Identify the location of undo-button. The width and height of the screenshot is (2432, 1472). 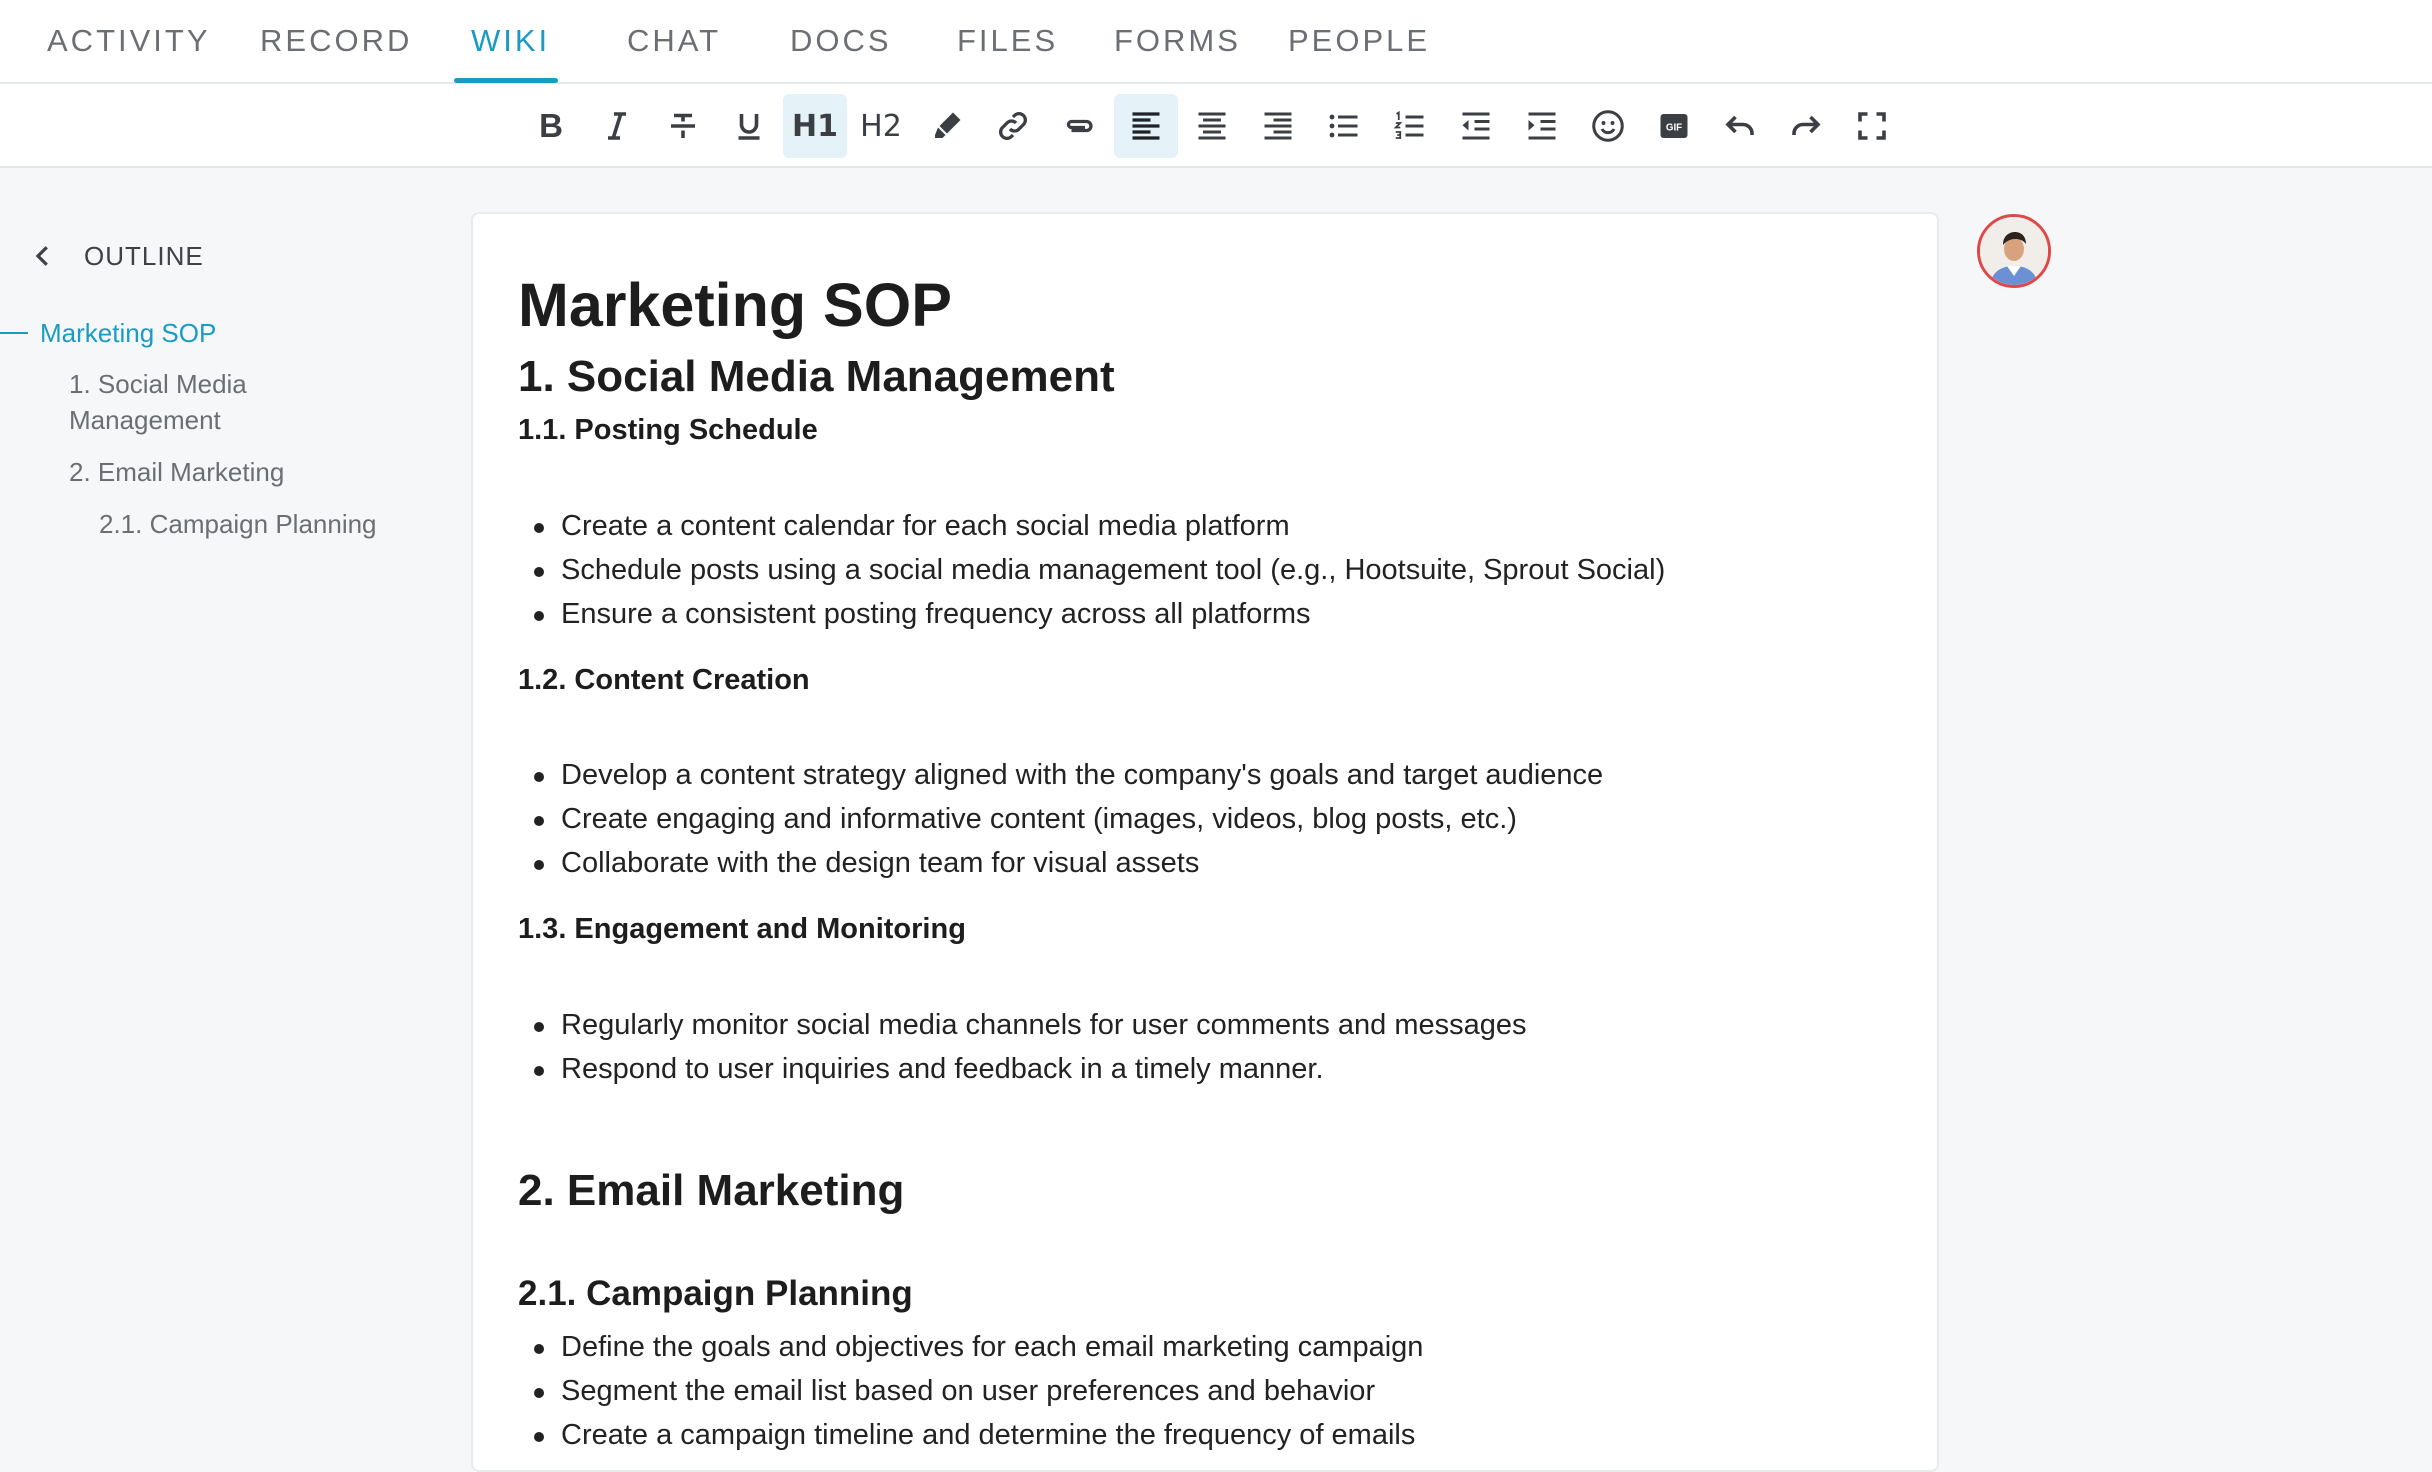
(1740, 126).